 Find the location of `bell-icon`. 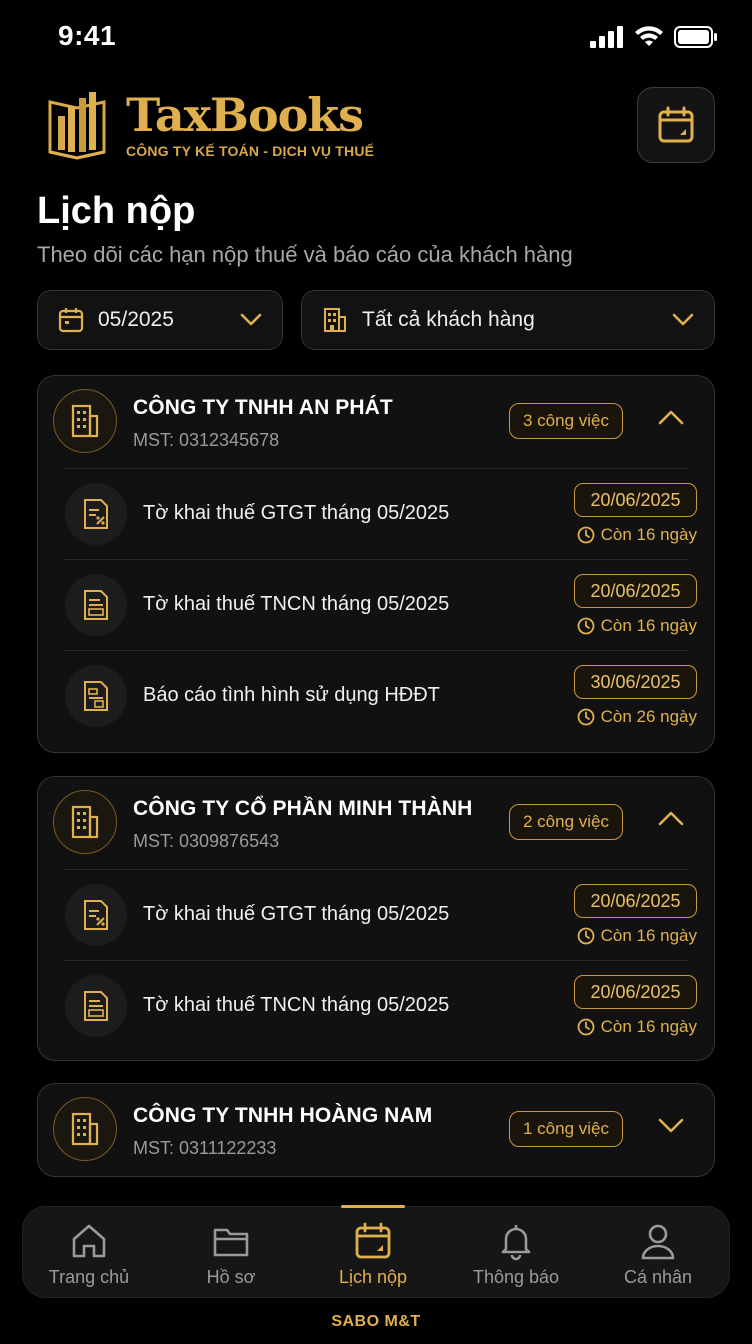

bell-icon is located at coordinates (516, 1243).